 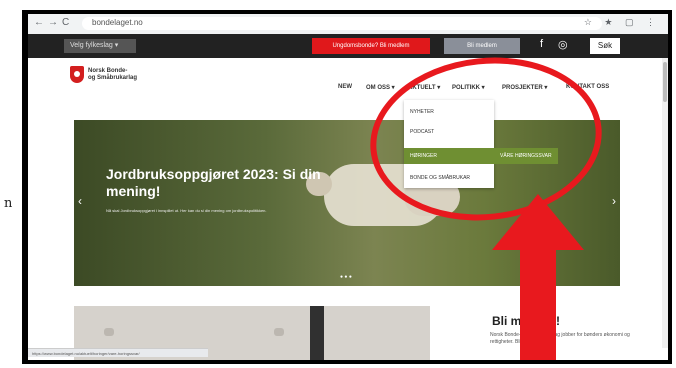 I want to click on brand-line-1: Norsk Bonde-, so click(x=108, y=71).